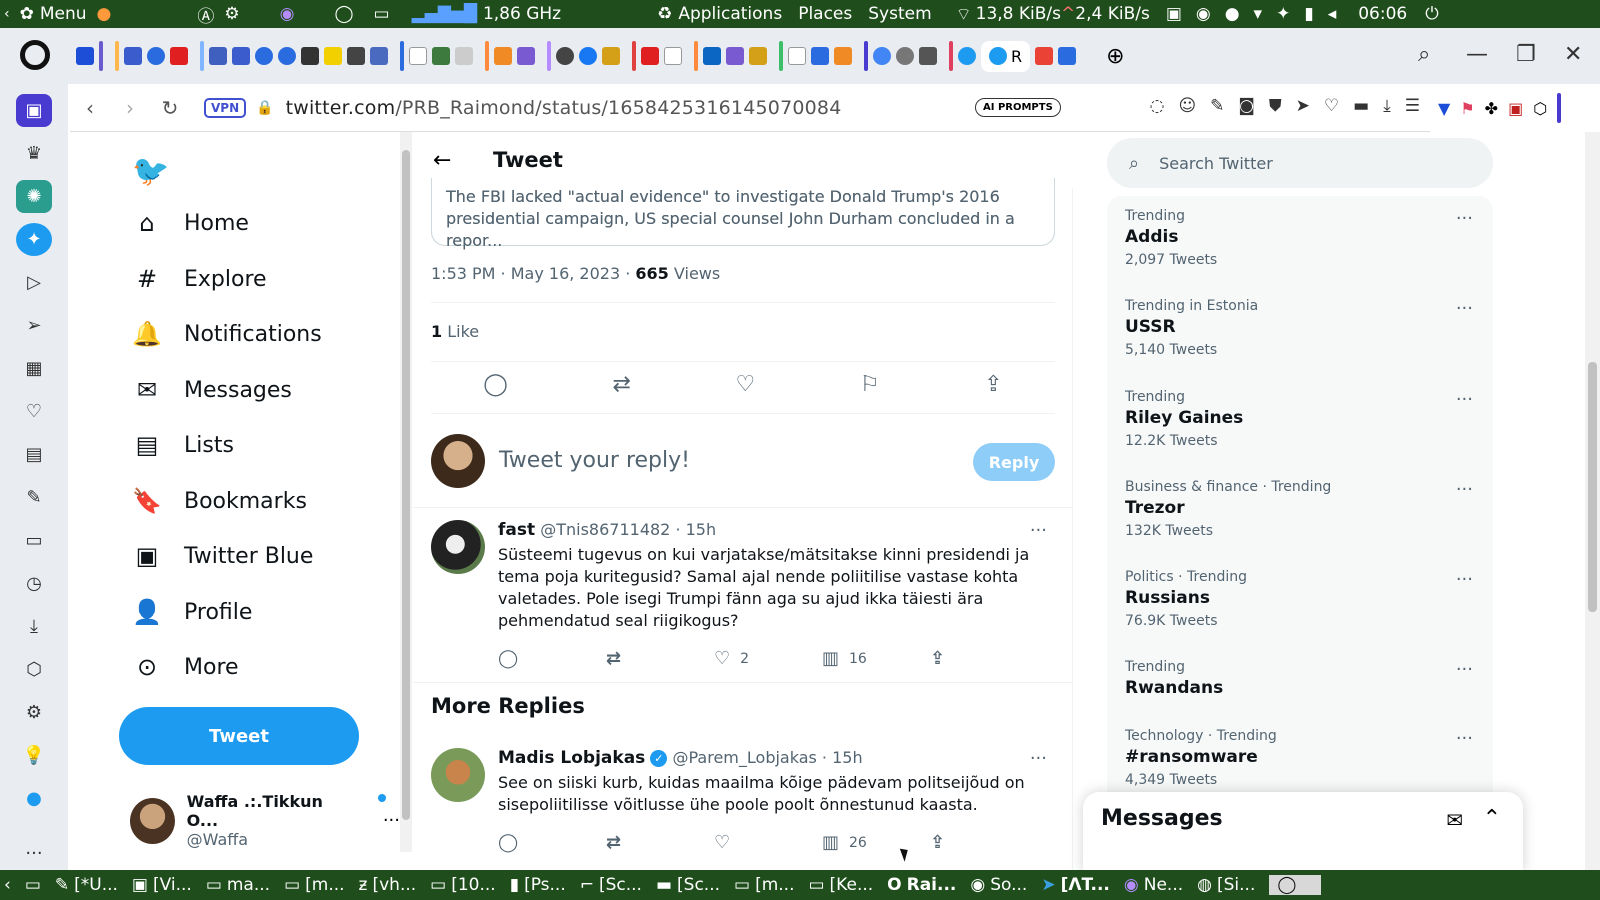 Image resolution: width=1600 pixels, height=900 pixels. I want to click on back-icon: ‹, so click(90, 108).